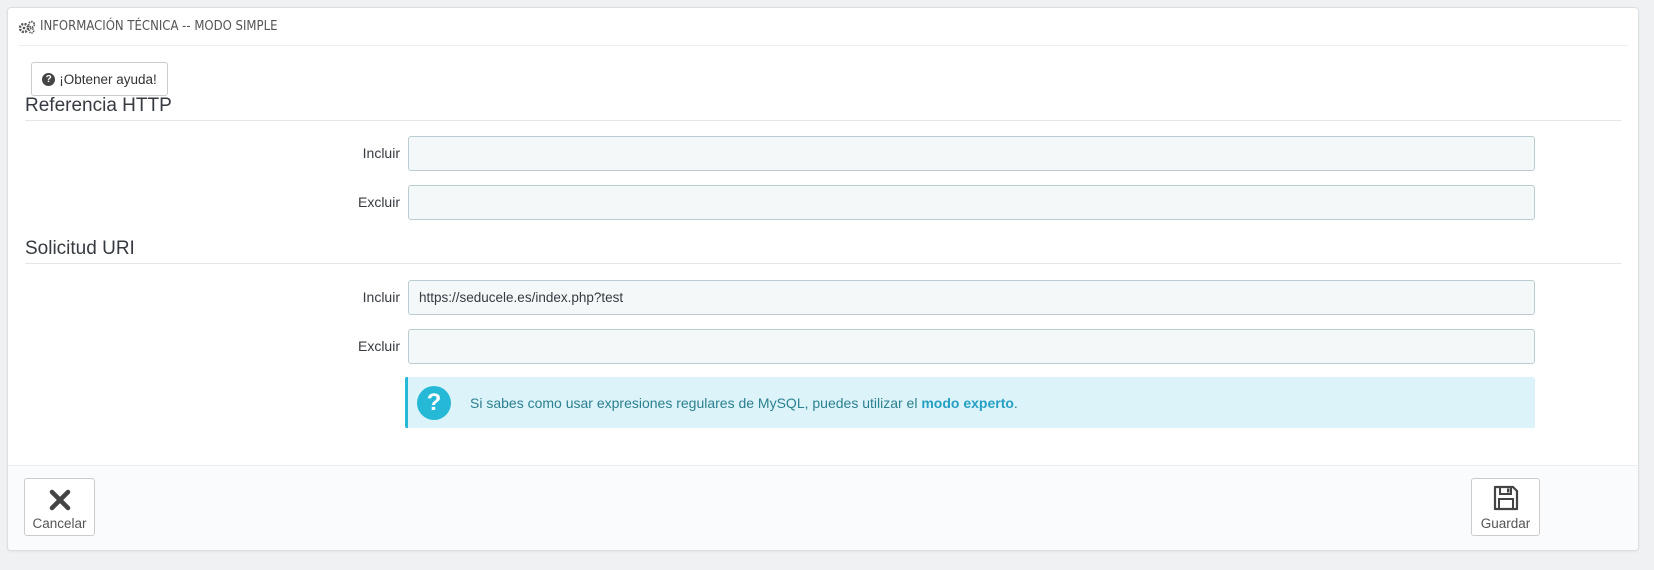 This screenshot has width=1654, height=570. I want to click on section-title-http-referer: Referencia HTTP, so click(823, 107).